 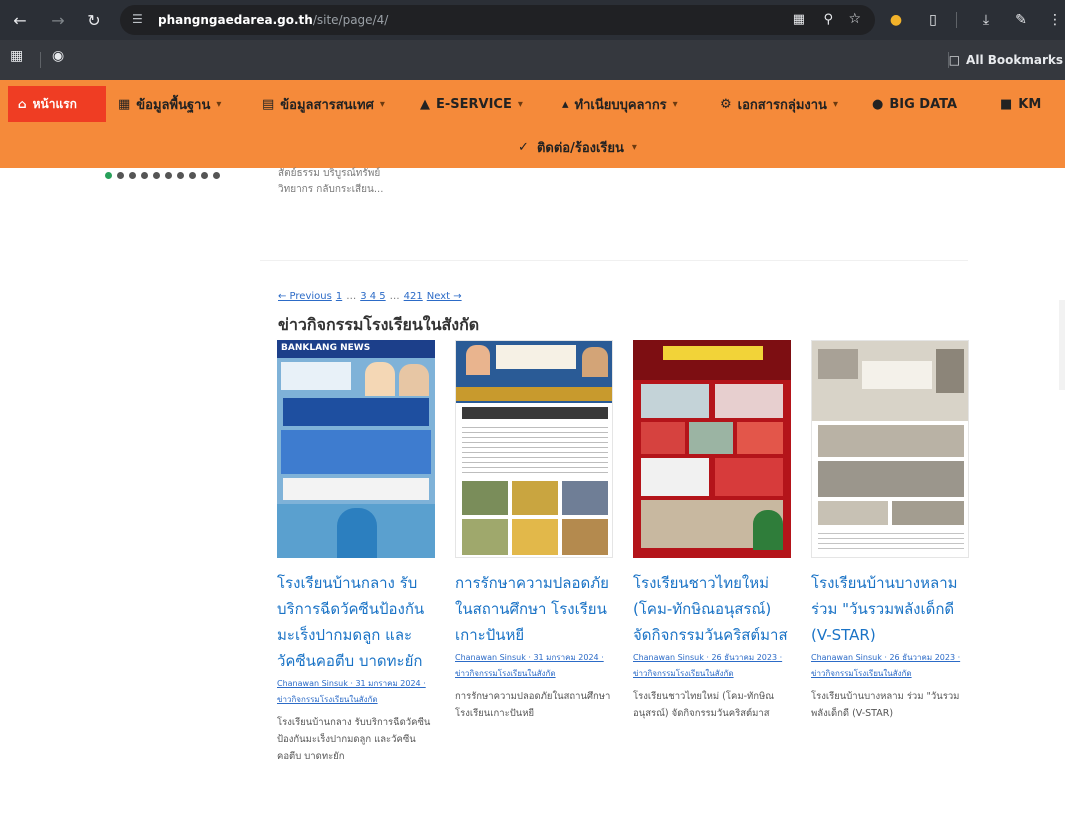 What do you see at coordinates (20, 20) in the screenshot?
I see `back-icon: ←` at bounding box center [20, 20].